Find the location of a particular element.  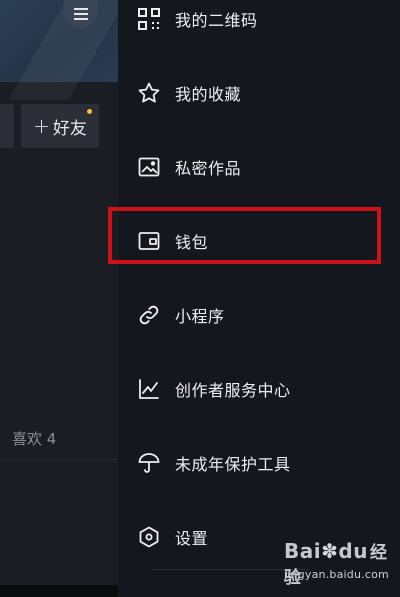

menu-item-qr-code: 我的二维码 is located at coordinates (259, 22).